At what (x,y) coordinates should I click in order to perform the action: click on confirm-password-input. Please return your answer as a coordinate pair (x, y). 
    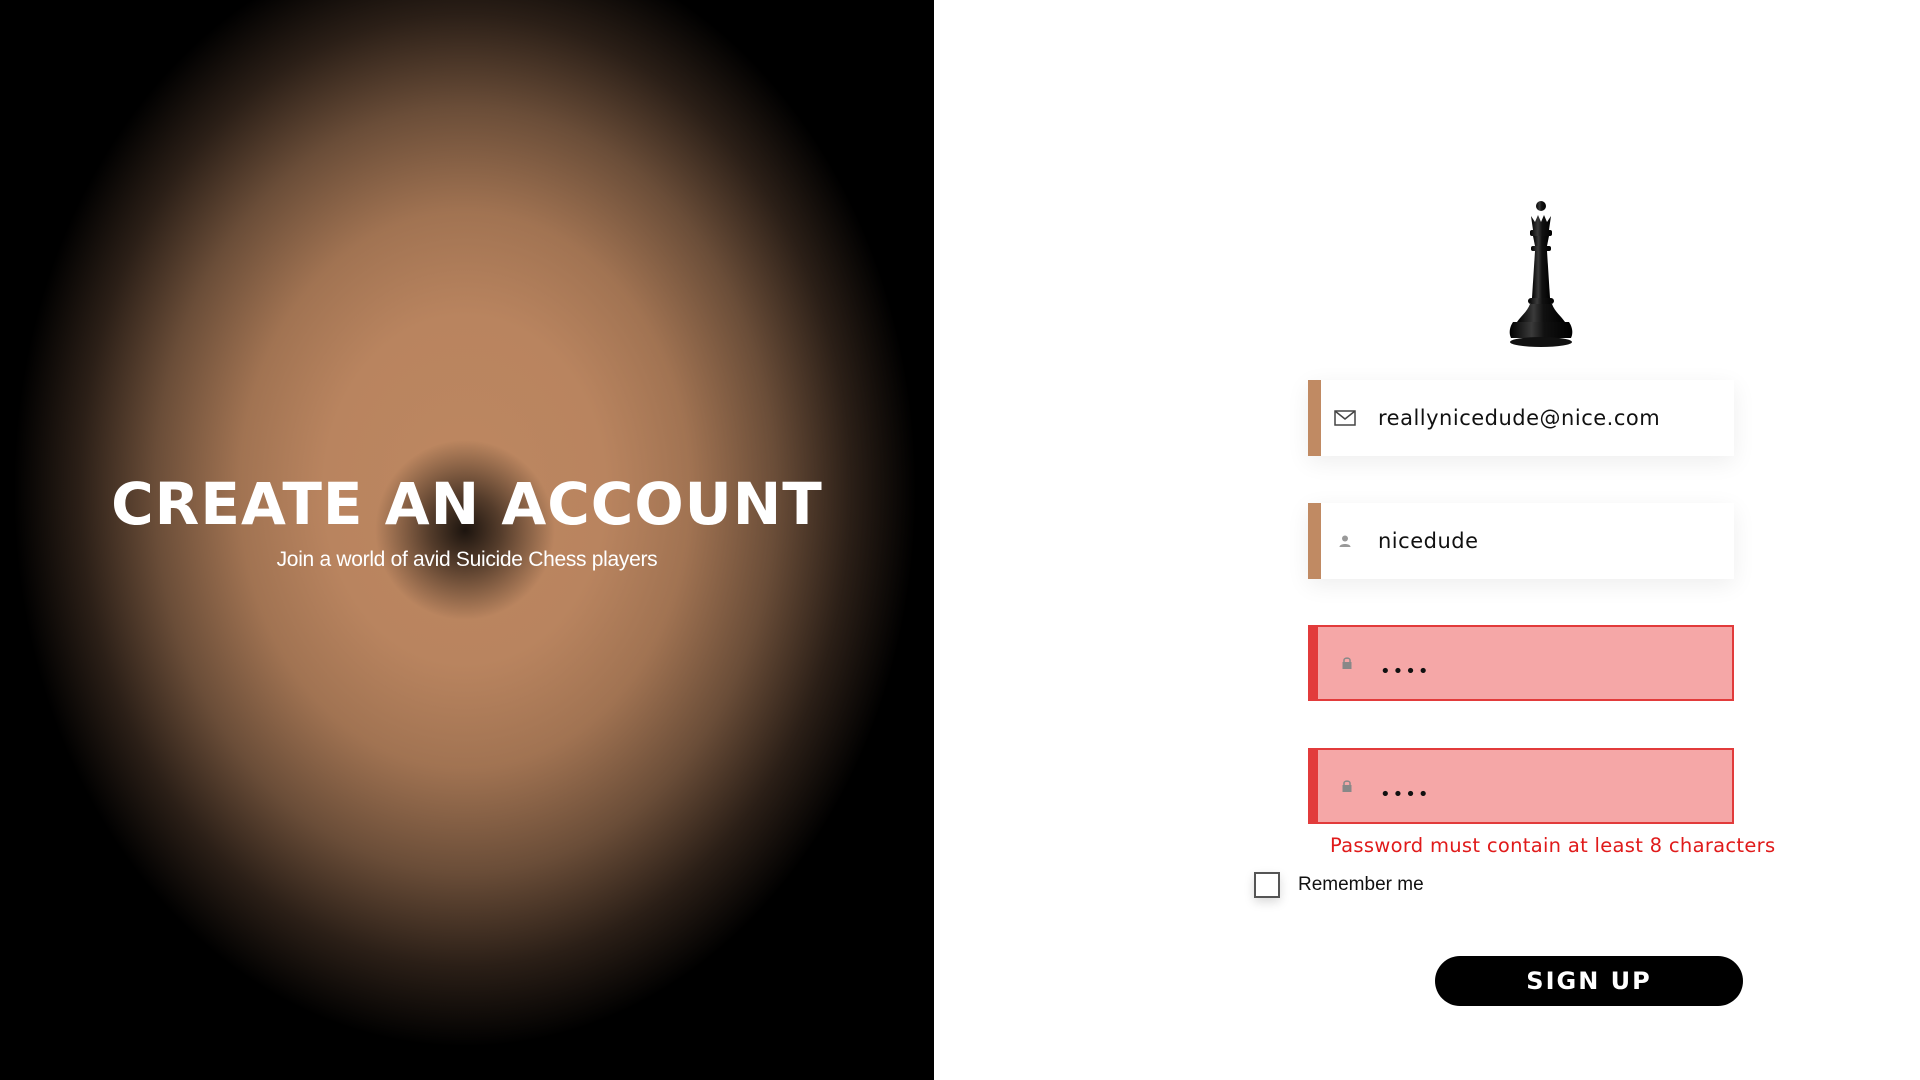
    Looking at the image, I should click on (1550, 790).